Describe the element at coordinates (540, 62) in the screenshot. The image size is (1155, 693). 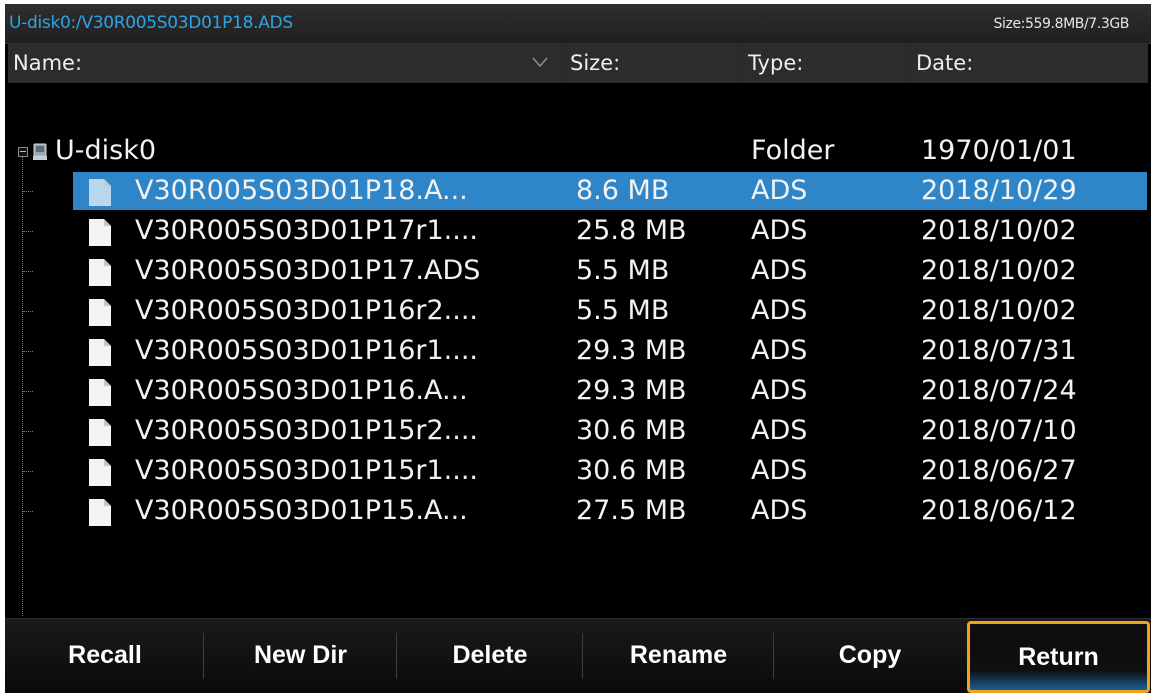
I see `chevron-down-icon` at that location.